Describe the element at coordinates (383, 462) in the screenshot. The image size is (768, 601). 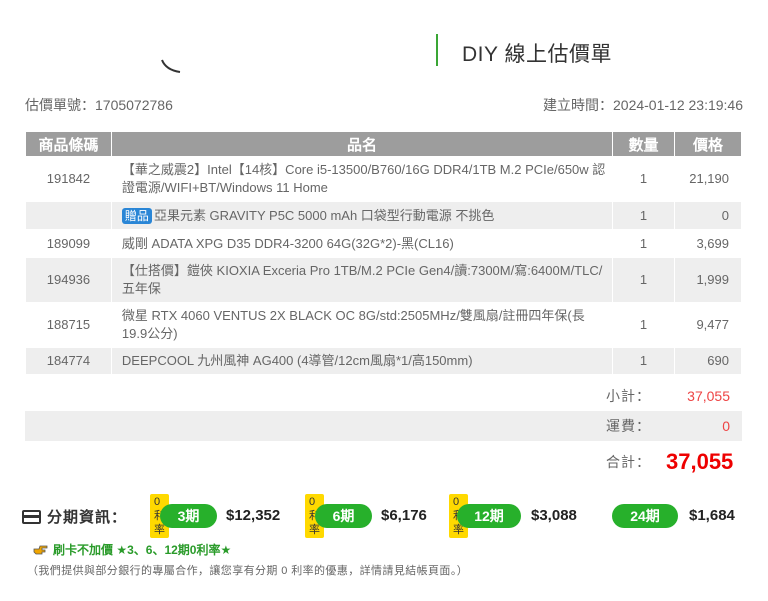
I see `total-row: 合計： 37,055` at that location.